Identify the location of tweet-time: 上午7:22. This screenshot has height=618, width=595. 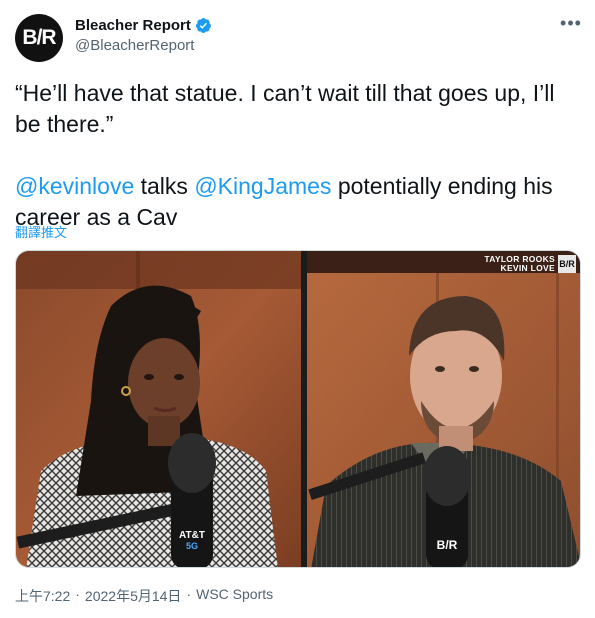
(42, 596).